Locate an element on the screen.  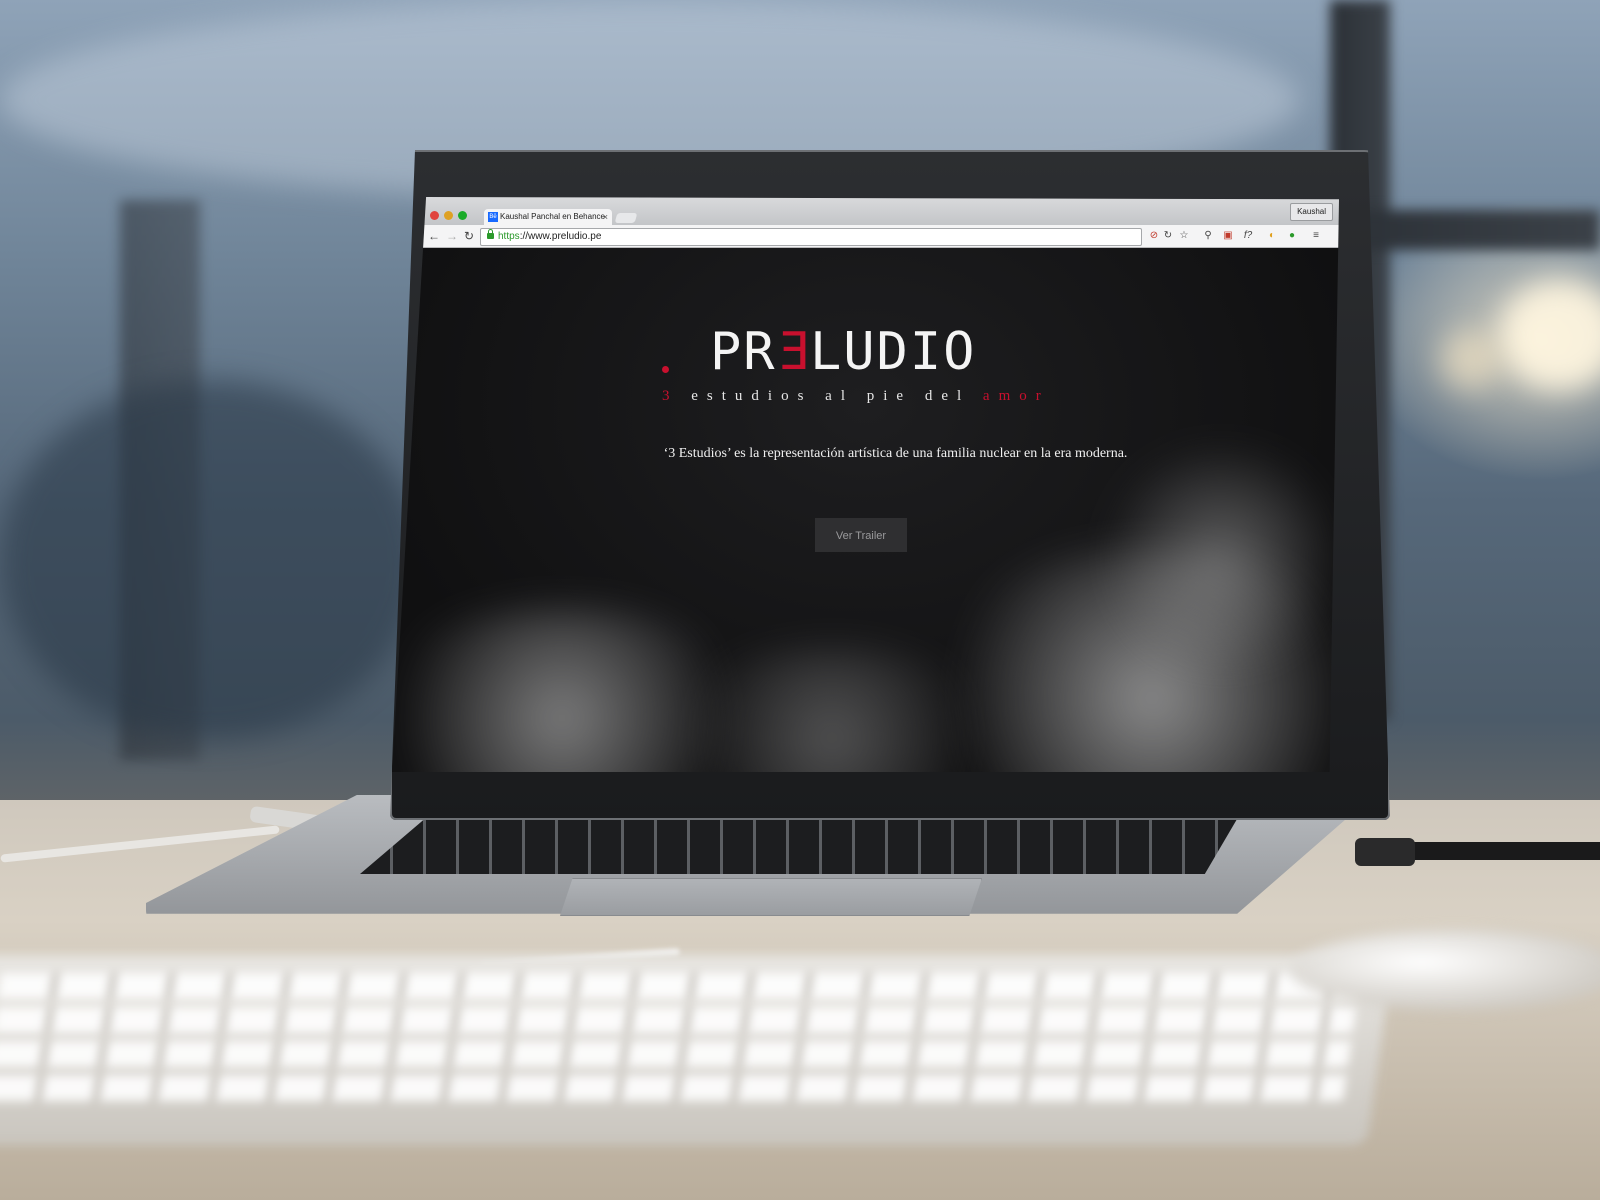
extension-block-icon: ⊘ is located at coordinates (1154, 236).